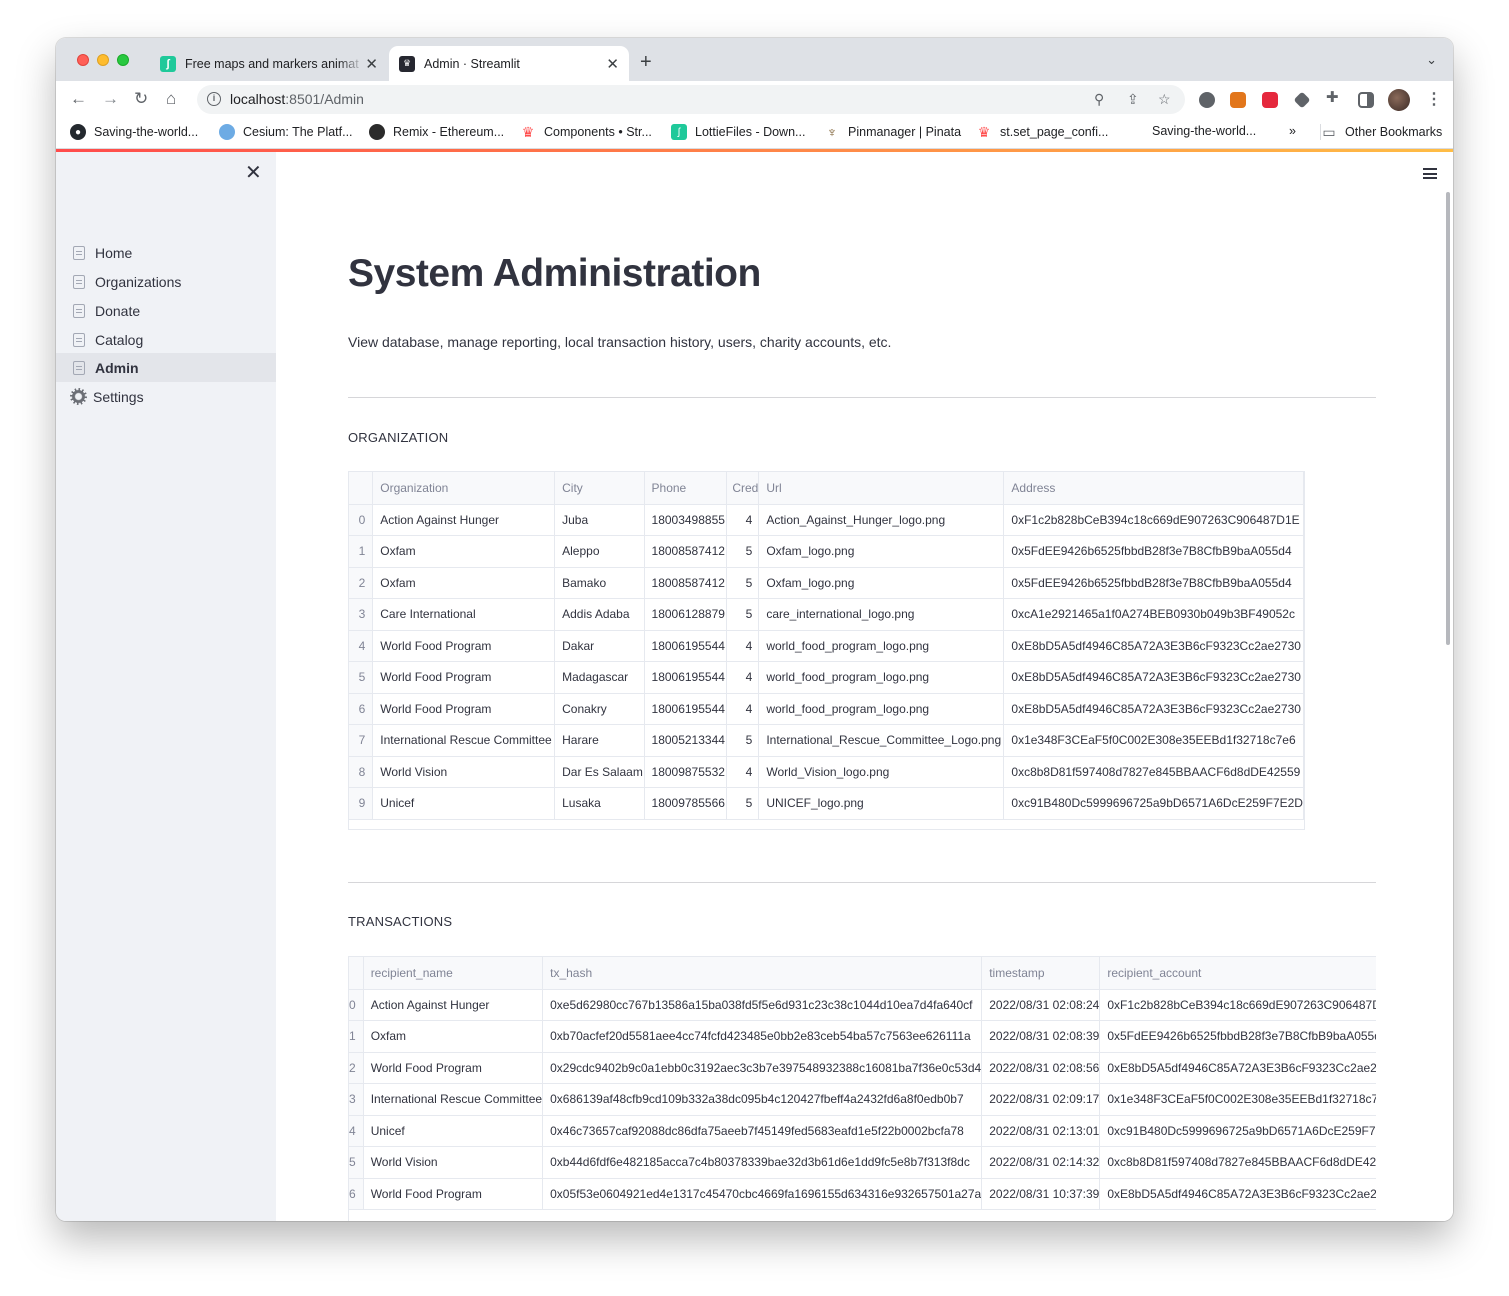 This screenshot has width=1509, height=1296. What do you see at coordinates (166, 310) in the screenshot?
I see `sidebar-item-donate: Donate` at bounding box center [166, 310].